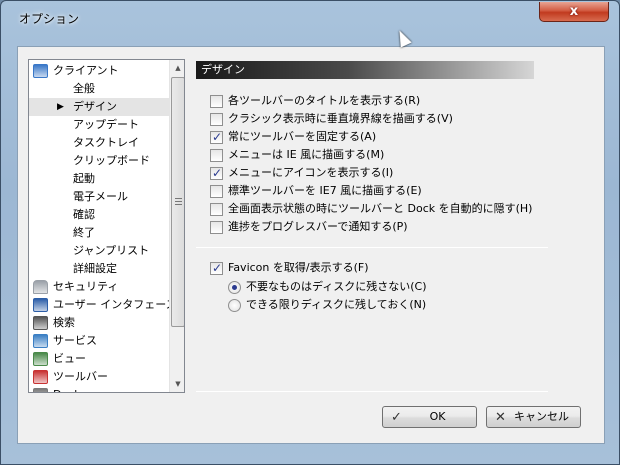 Image resolution: width=620 pixels, height=465 pixels. I want to click on tree-item: 全般, so click(99, 89).